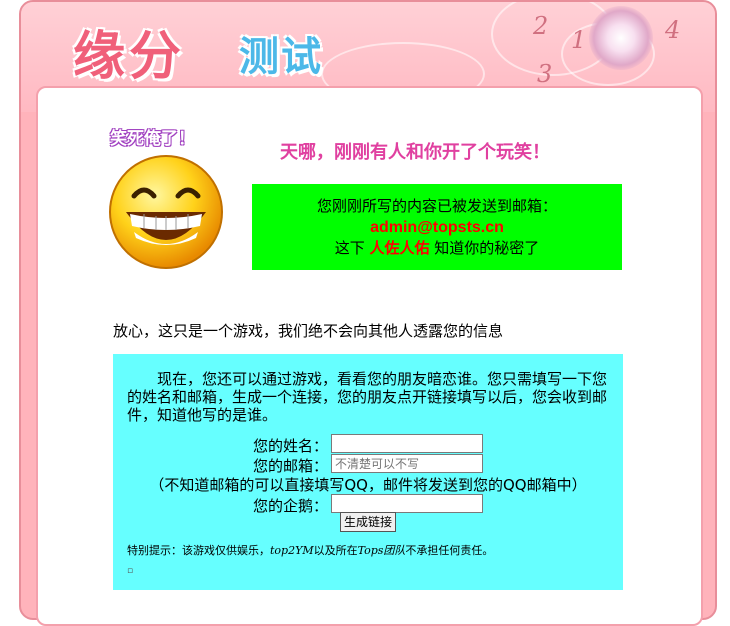 This screenshot has height=626, width=730. I want to click on name-row: 您的姓名：, so click(368, 444).